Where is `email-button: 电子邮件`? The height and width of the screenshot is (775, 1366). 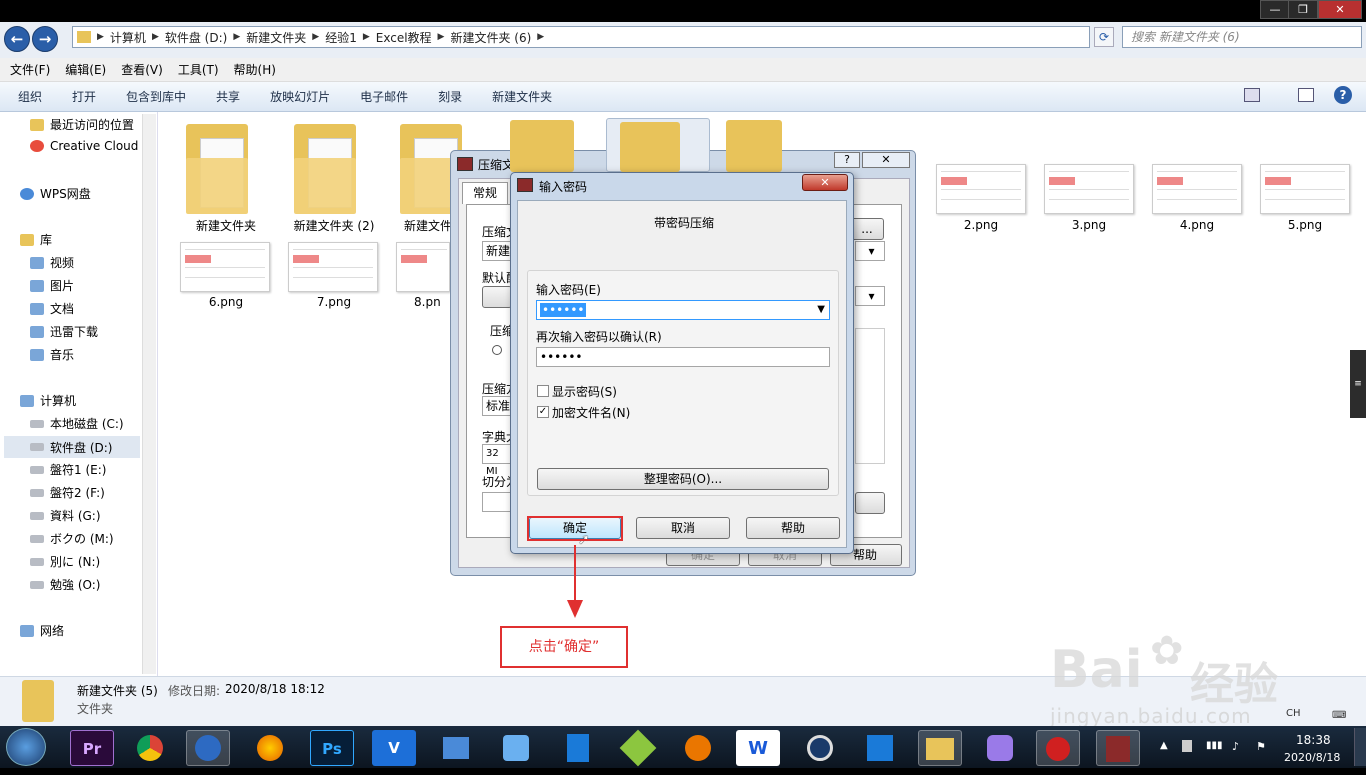 email-button: 电子邮件 is located at coordinates (384, 96).